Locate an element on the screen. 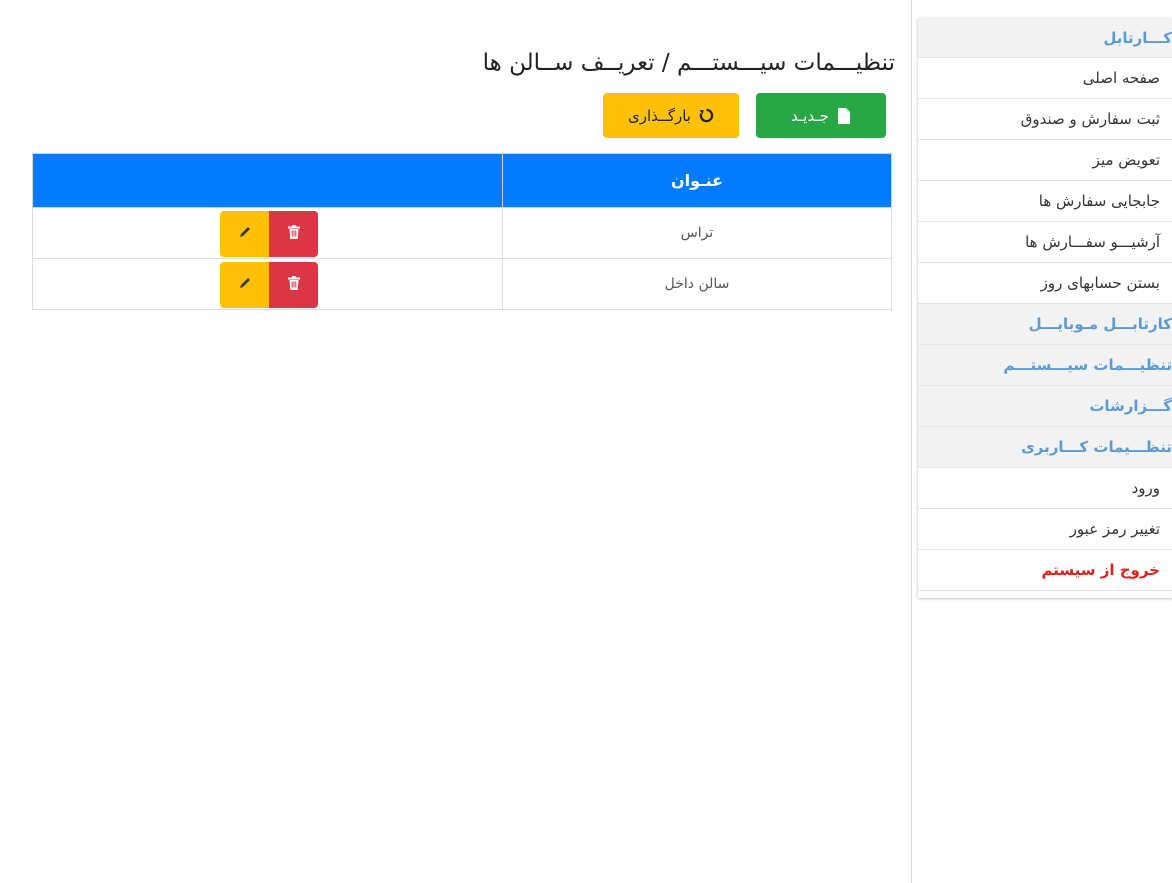  column-header-actions is located at coordinates (267, 180).